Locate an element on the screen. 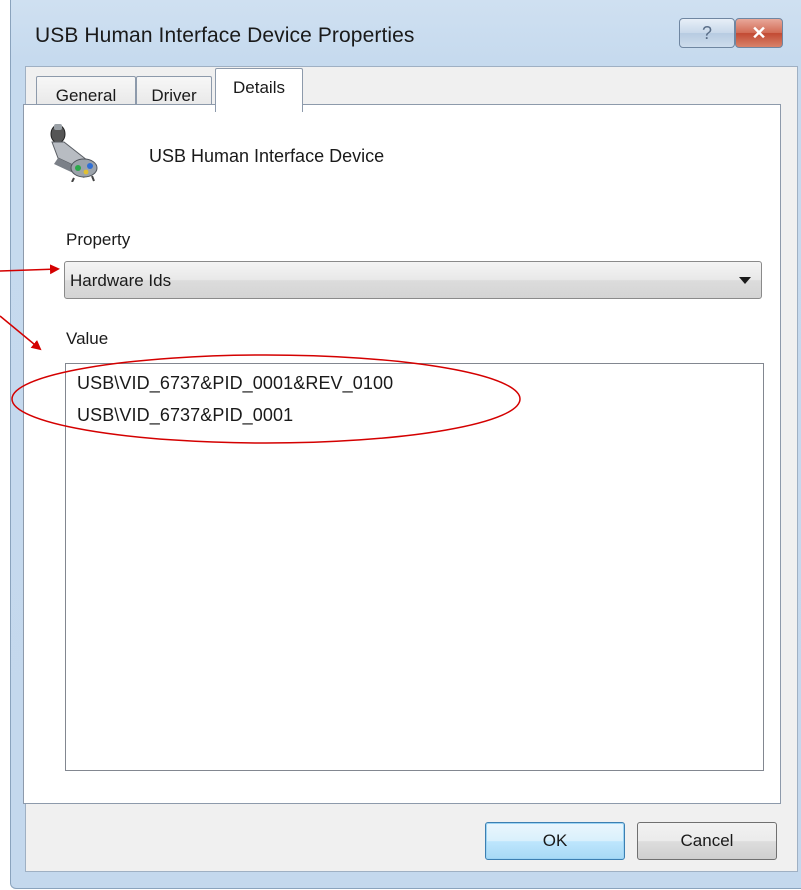 Image resolution: width=801 pixels, height=890 pixels. window-title: USB Human Interface Device Properties is located at coordinates (225, 35).